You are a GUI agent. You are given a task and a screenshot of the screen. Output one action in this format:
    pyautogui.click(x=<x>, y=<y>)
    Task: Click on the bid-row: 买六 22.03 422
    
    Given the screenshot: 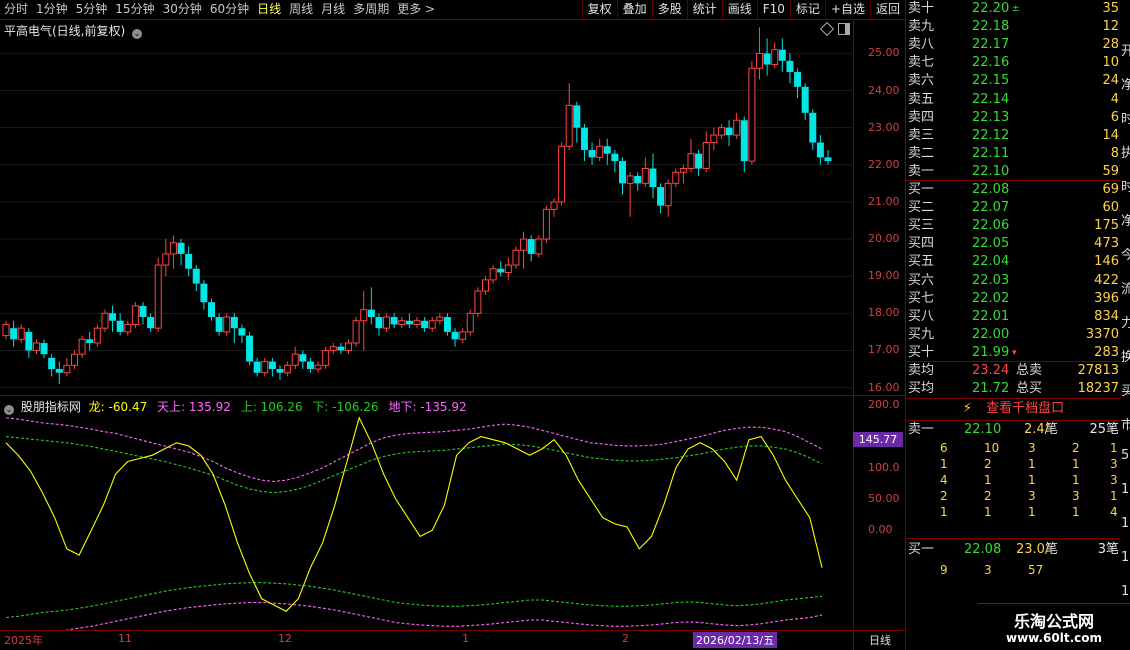 What is the action you would take?
    pyautogui.click(x=1013, y=281)
    